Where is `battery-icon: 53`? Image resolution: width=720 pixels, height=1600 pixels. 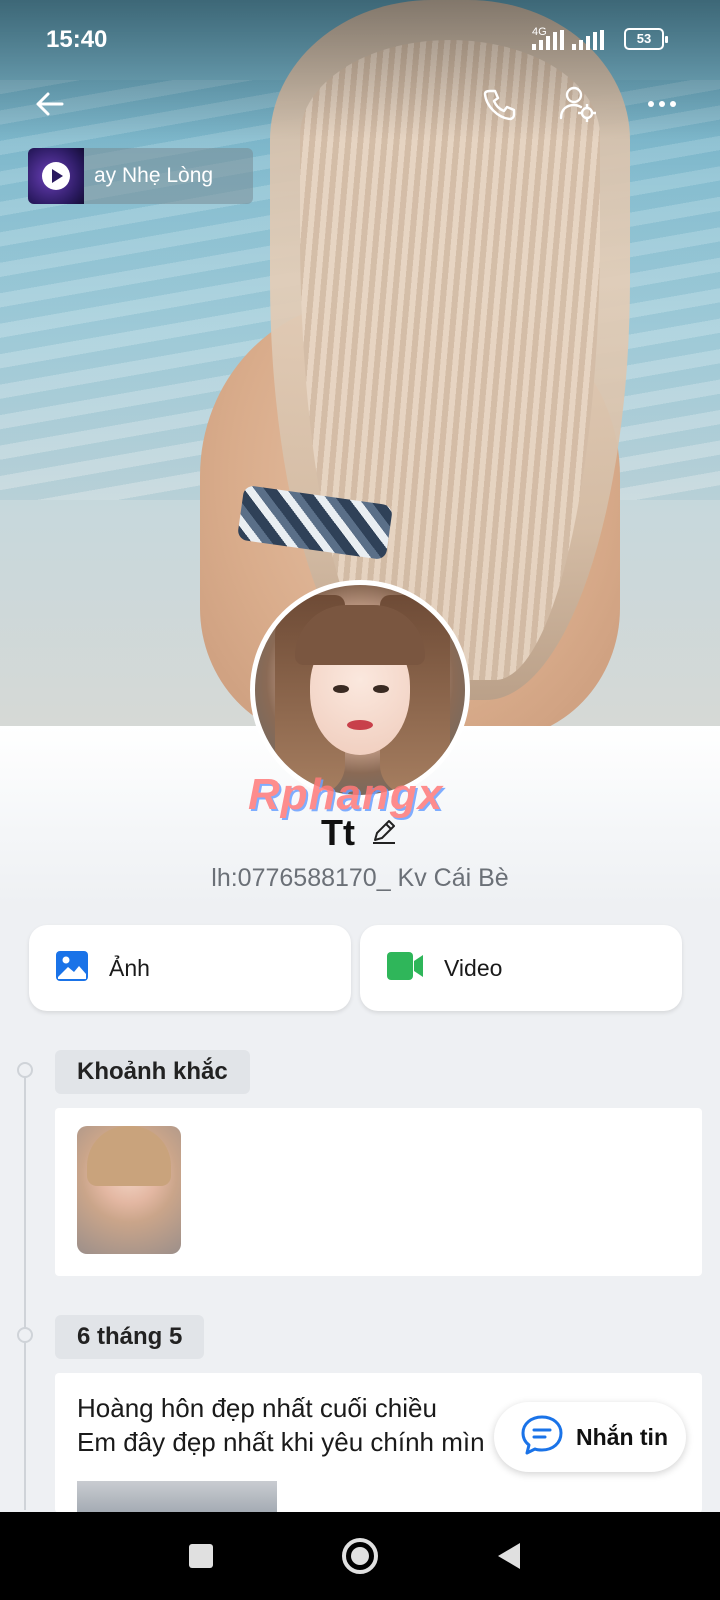 battery-icon: 53 is located at coordinates (646, 39).